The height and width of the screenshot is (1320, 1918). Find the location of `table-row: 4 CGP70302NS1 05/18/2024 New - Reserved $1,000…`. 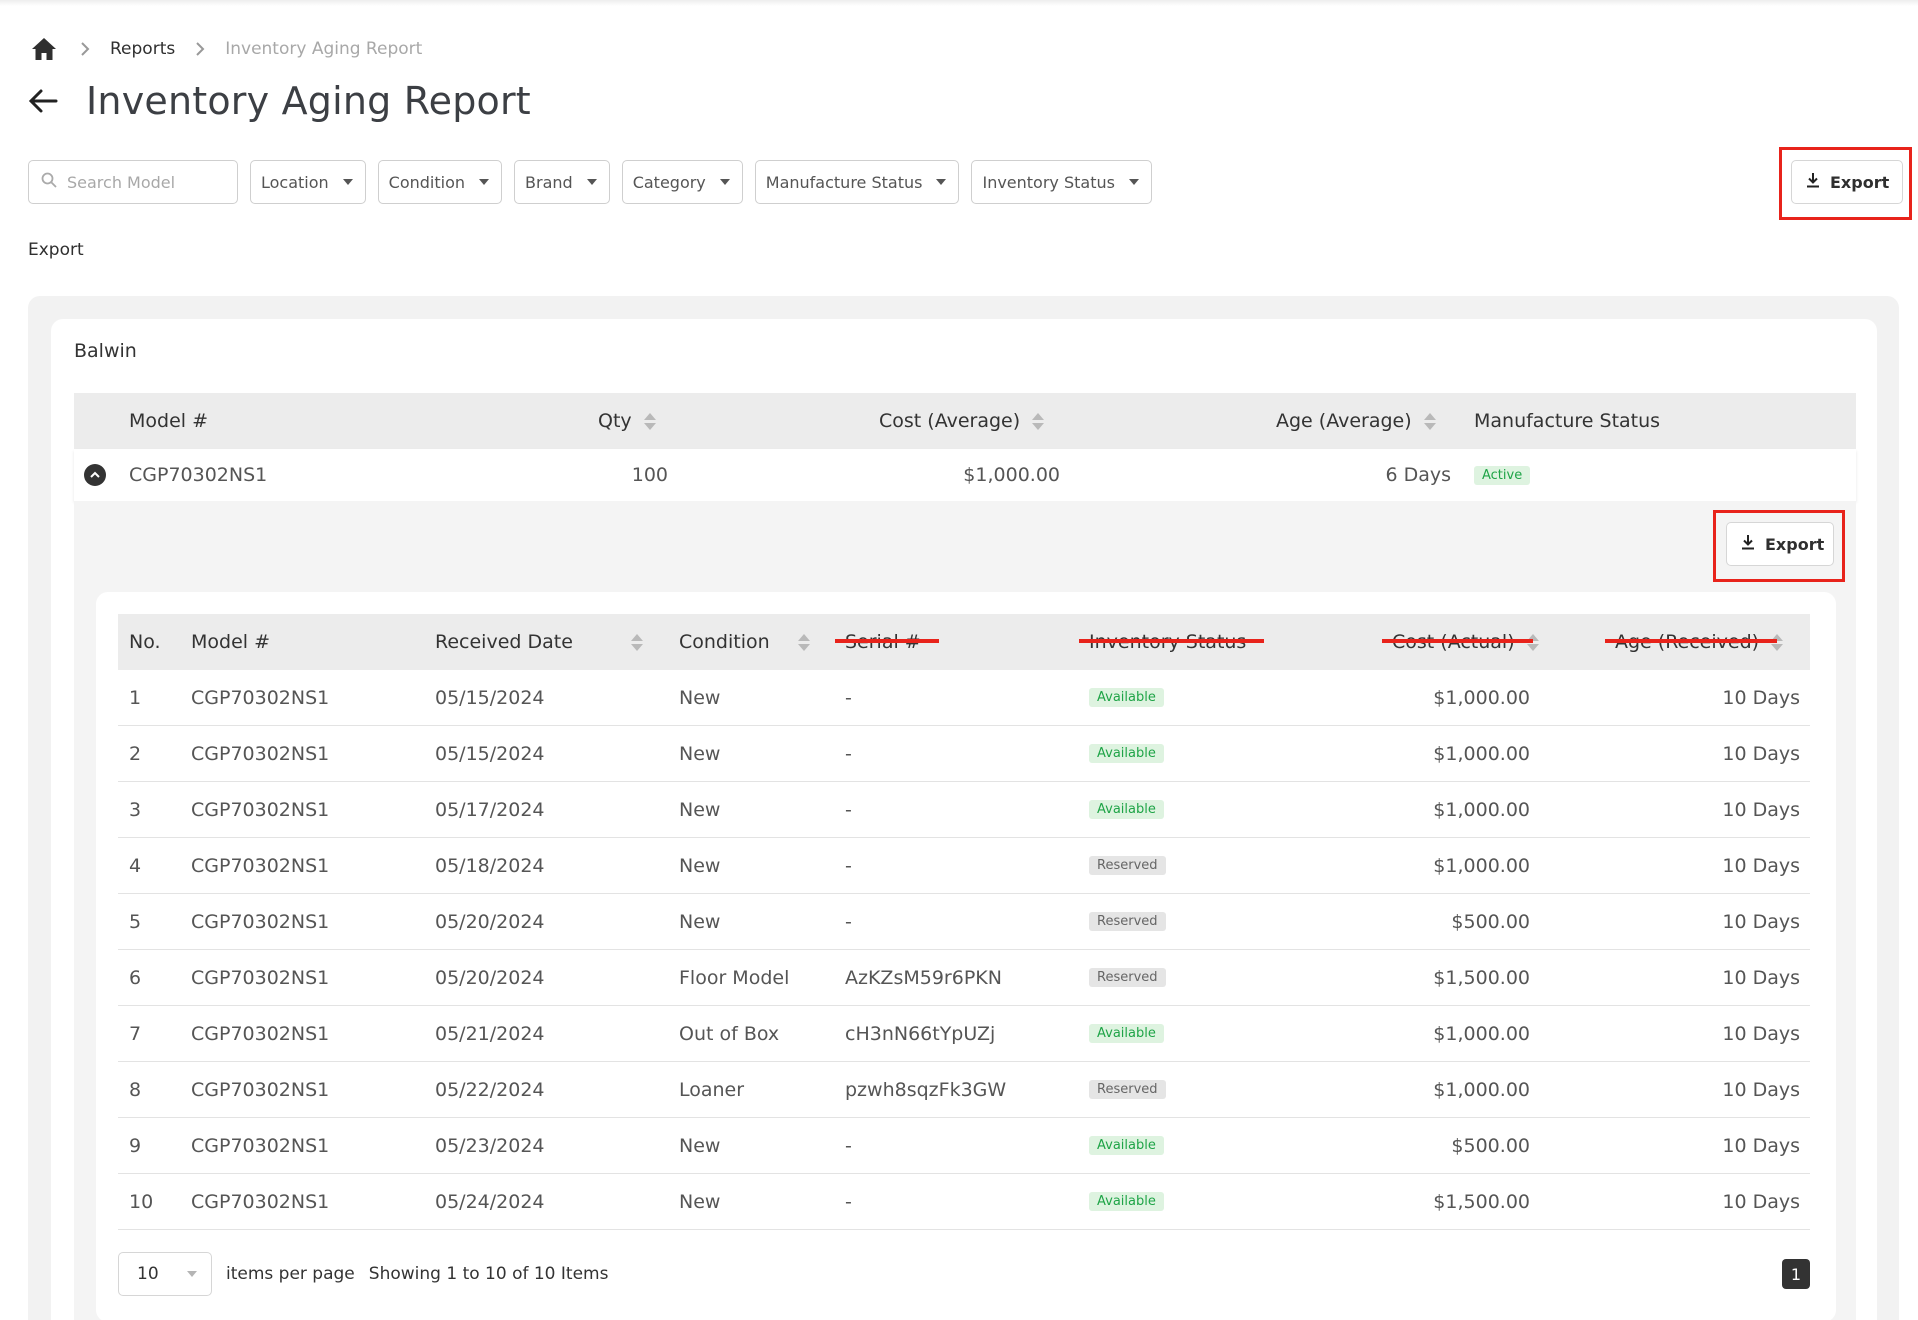

table-row: 4 CGP70302NS1 05/18/2024 New - Reserved $1,000… is located at coordinates (964, 866).